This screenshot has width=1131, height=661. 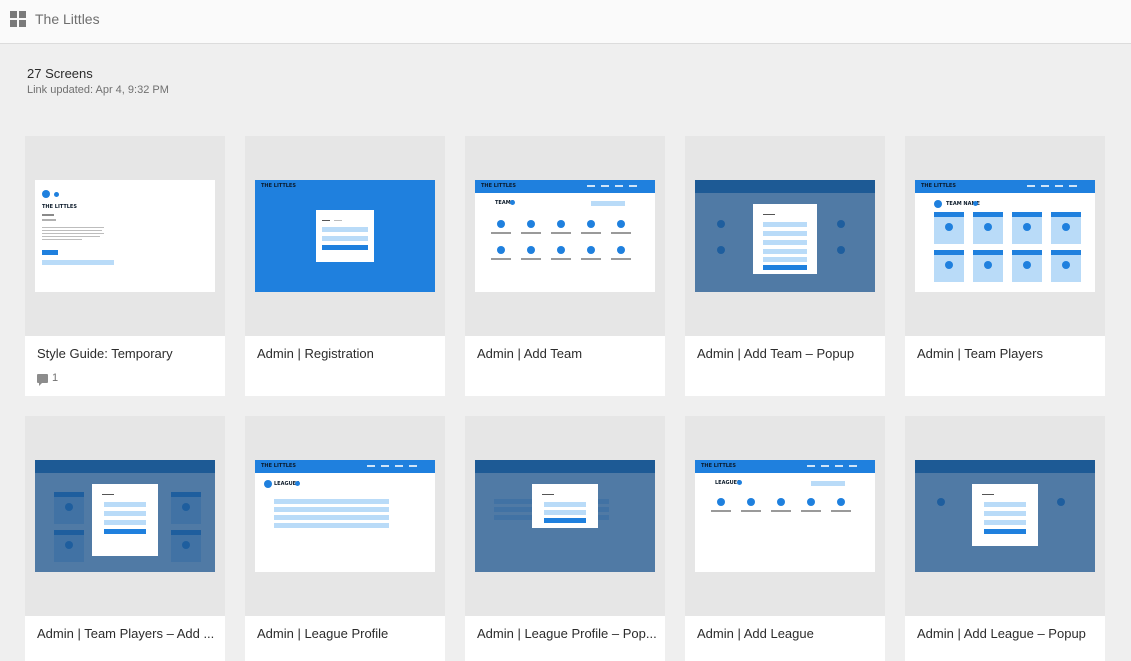 I want to click on screen-title: Admin | Add Team – Popup, so click(x=776, y=353).